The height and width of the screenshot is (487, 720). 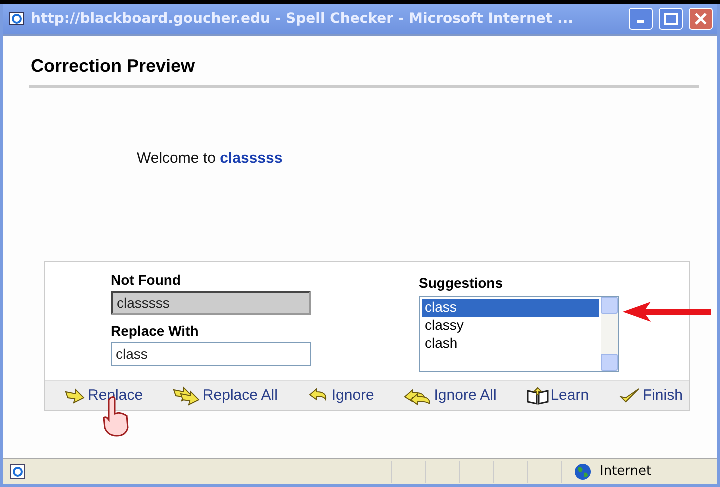 I want to click on security-zone: Internet, so click(x=626, y=471).